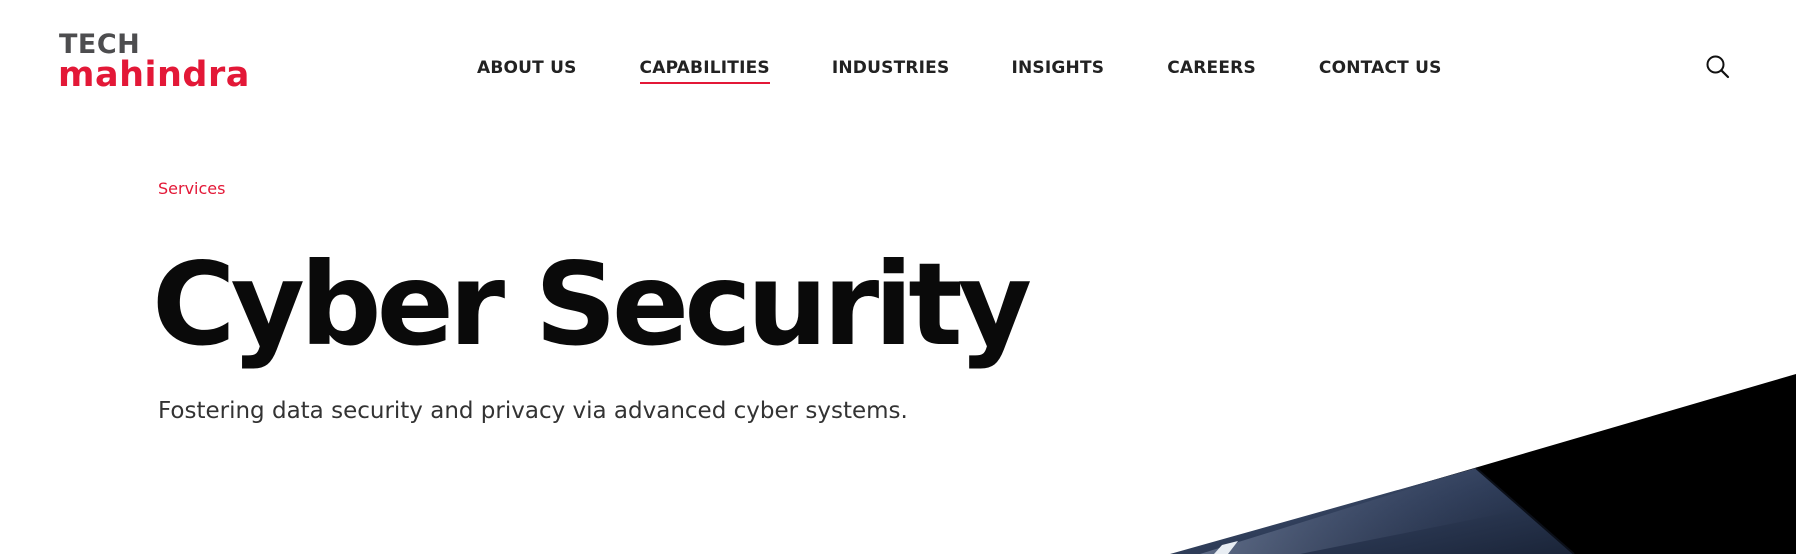  Describe the element at coordinates (891, 71) in the screenshot. I see `nav-item-industries: INDUSTRIES` at that location.